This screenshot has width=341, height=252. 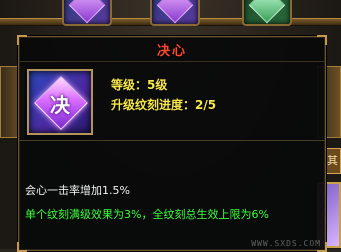 What do you see at coordinates (77, 190) in the screenshot?
I see `effect-description: 会心一击率增加1.5%` at bounding box center [77, 190].